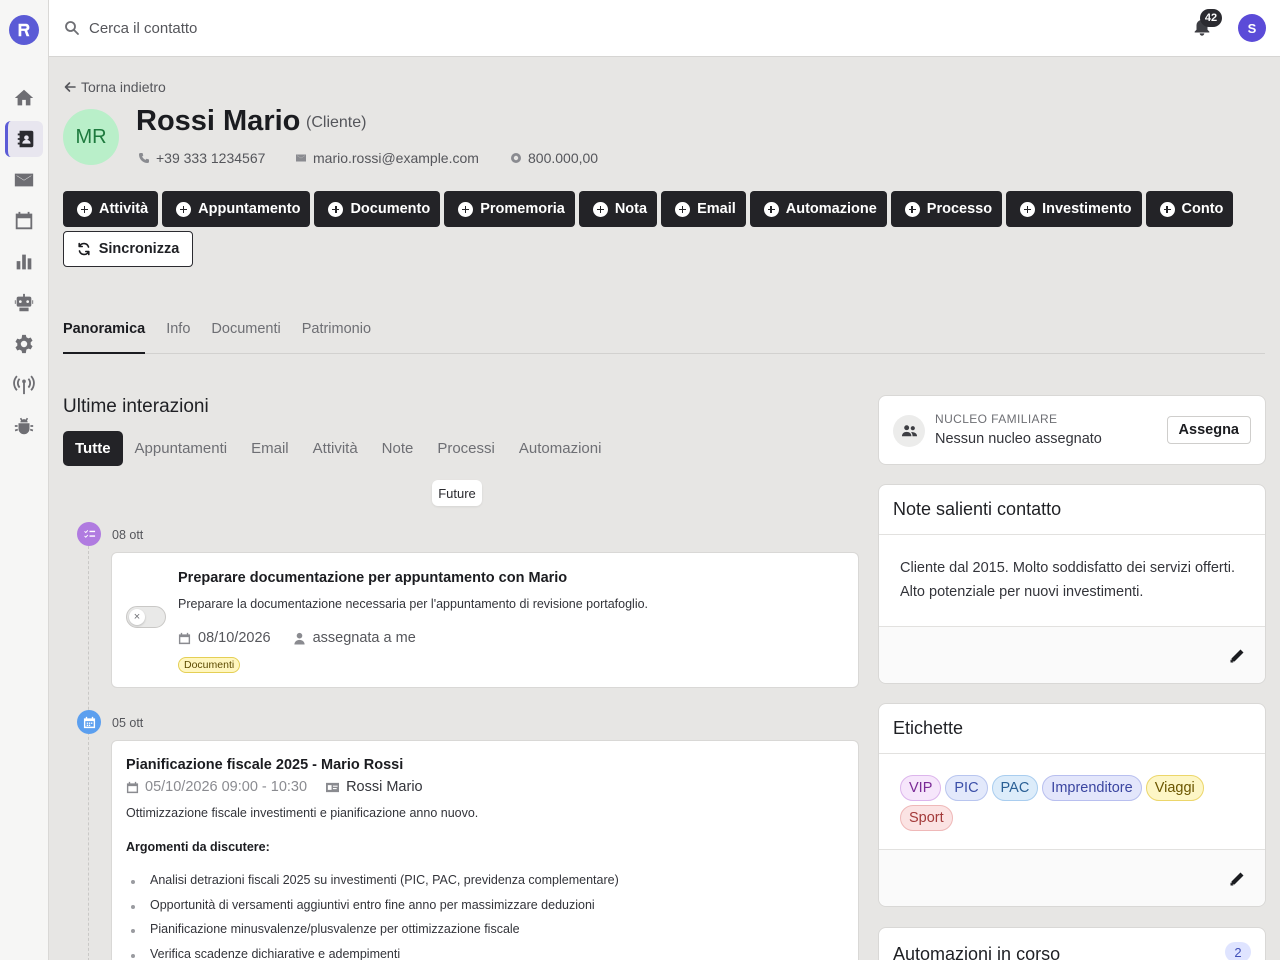 The image size is (1280, 960). Describe the element at coordinates (377, 209) in the screenshot. I see `add-document-button: Documento` at that location.